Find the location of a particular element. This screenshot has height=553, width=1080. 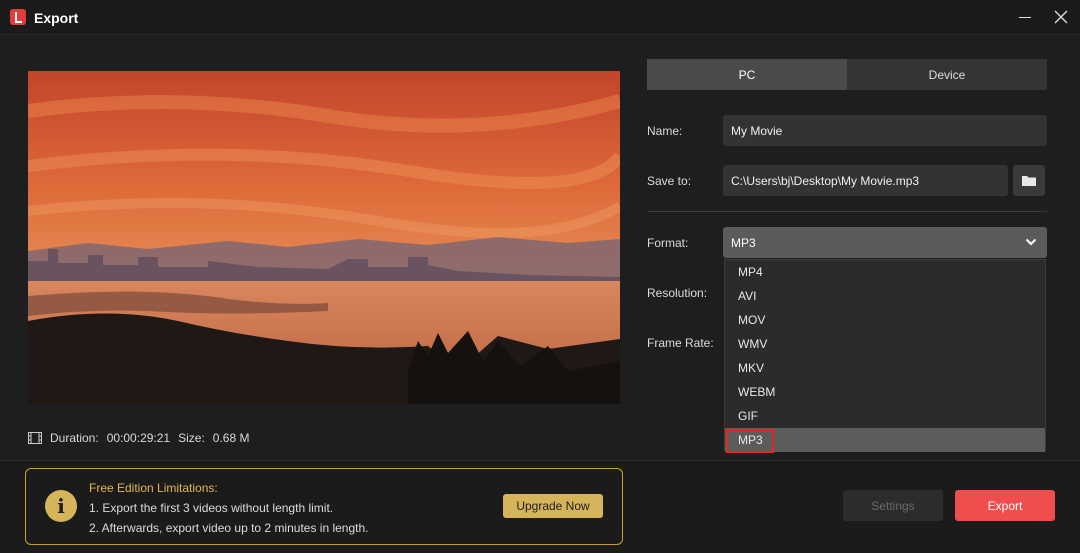

format-option-mp3: MP3 is located at coordinates (885, 440).